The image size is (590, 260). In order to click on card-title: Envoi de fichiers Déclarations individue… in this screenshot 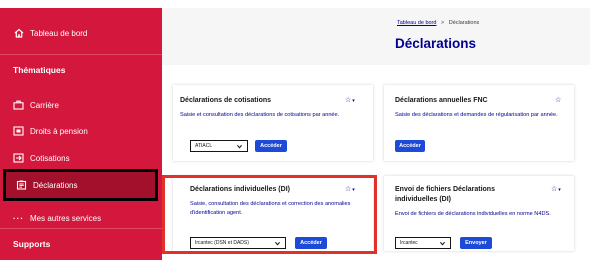, I will do `click(445, 194)`.